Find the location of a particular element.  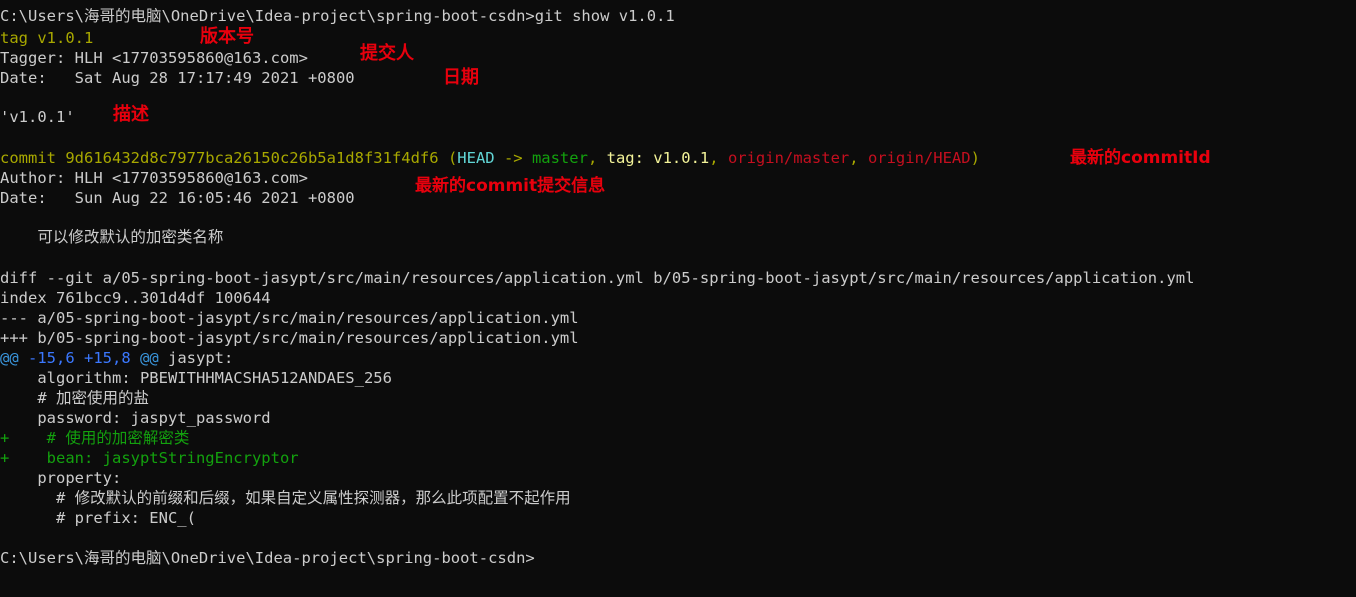

diff-index-line: index 761bcc9..301d4df 100644 is located at coordinates (135, 298).